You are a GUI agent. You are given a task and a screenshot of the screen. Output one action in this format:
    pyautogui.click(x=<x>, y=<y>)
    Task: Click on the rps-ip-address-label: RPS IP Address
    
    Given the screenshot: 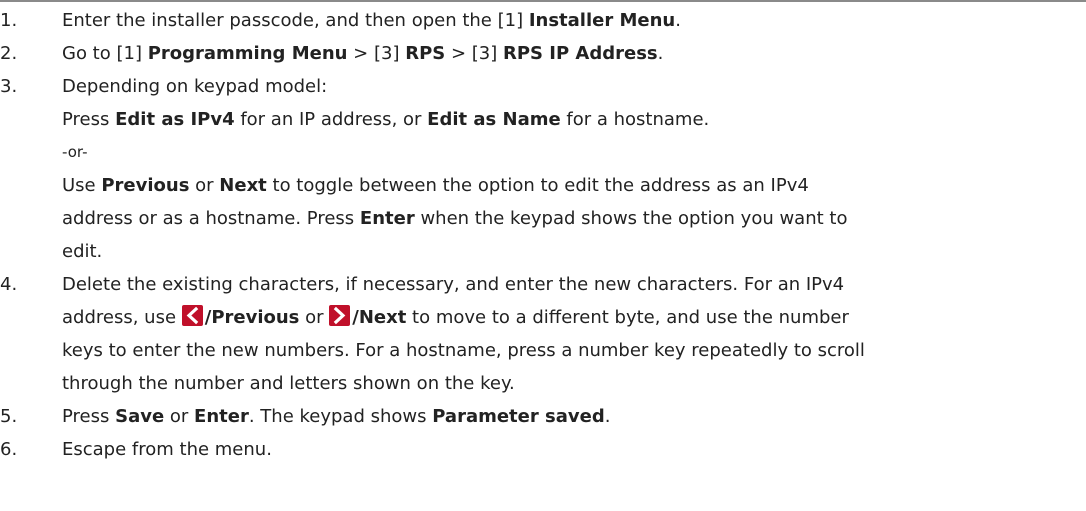 What is the action you would take?
    pyautogui.click(x=580, y=53)
    